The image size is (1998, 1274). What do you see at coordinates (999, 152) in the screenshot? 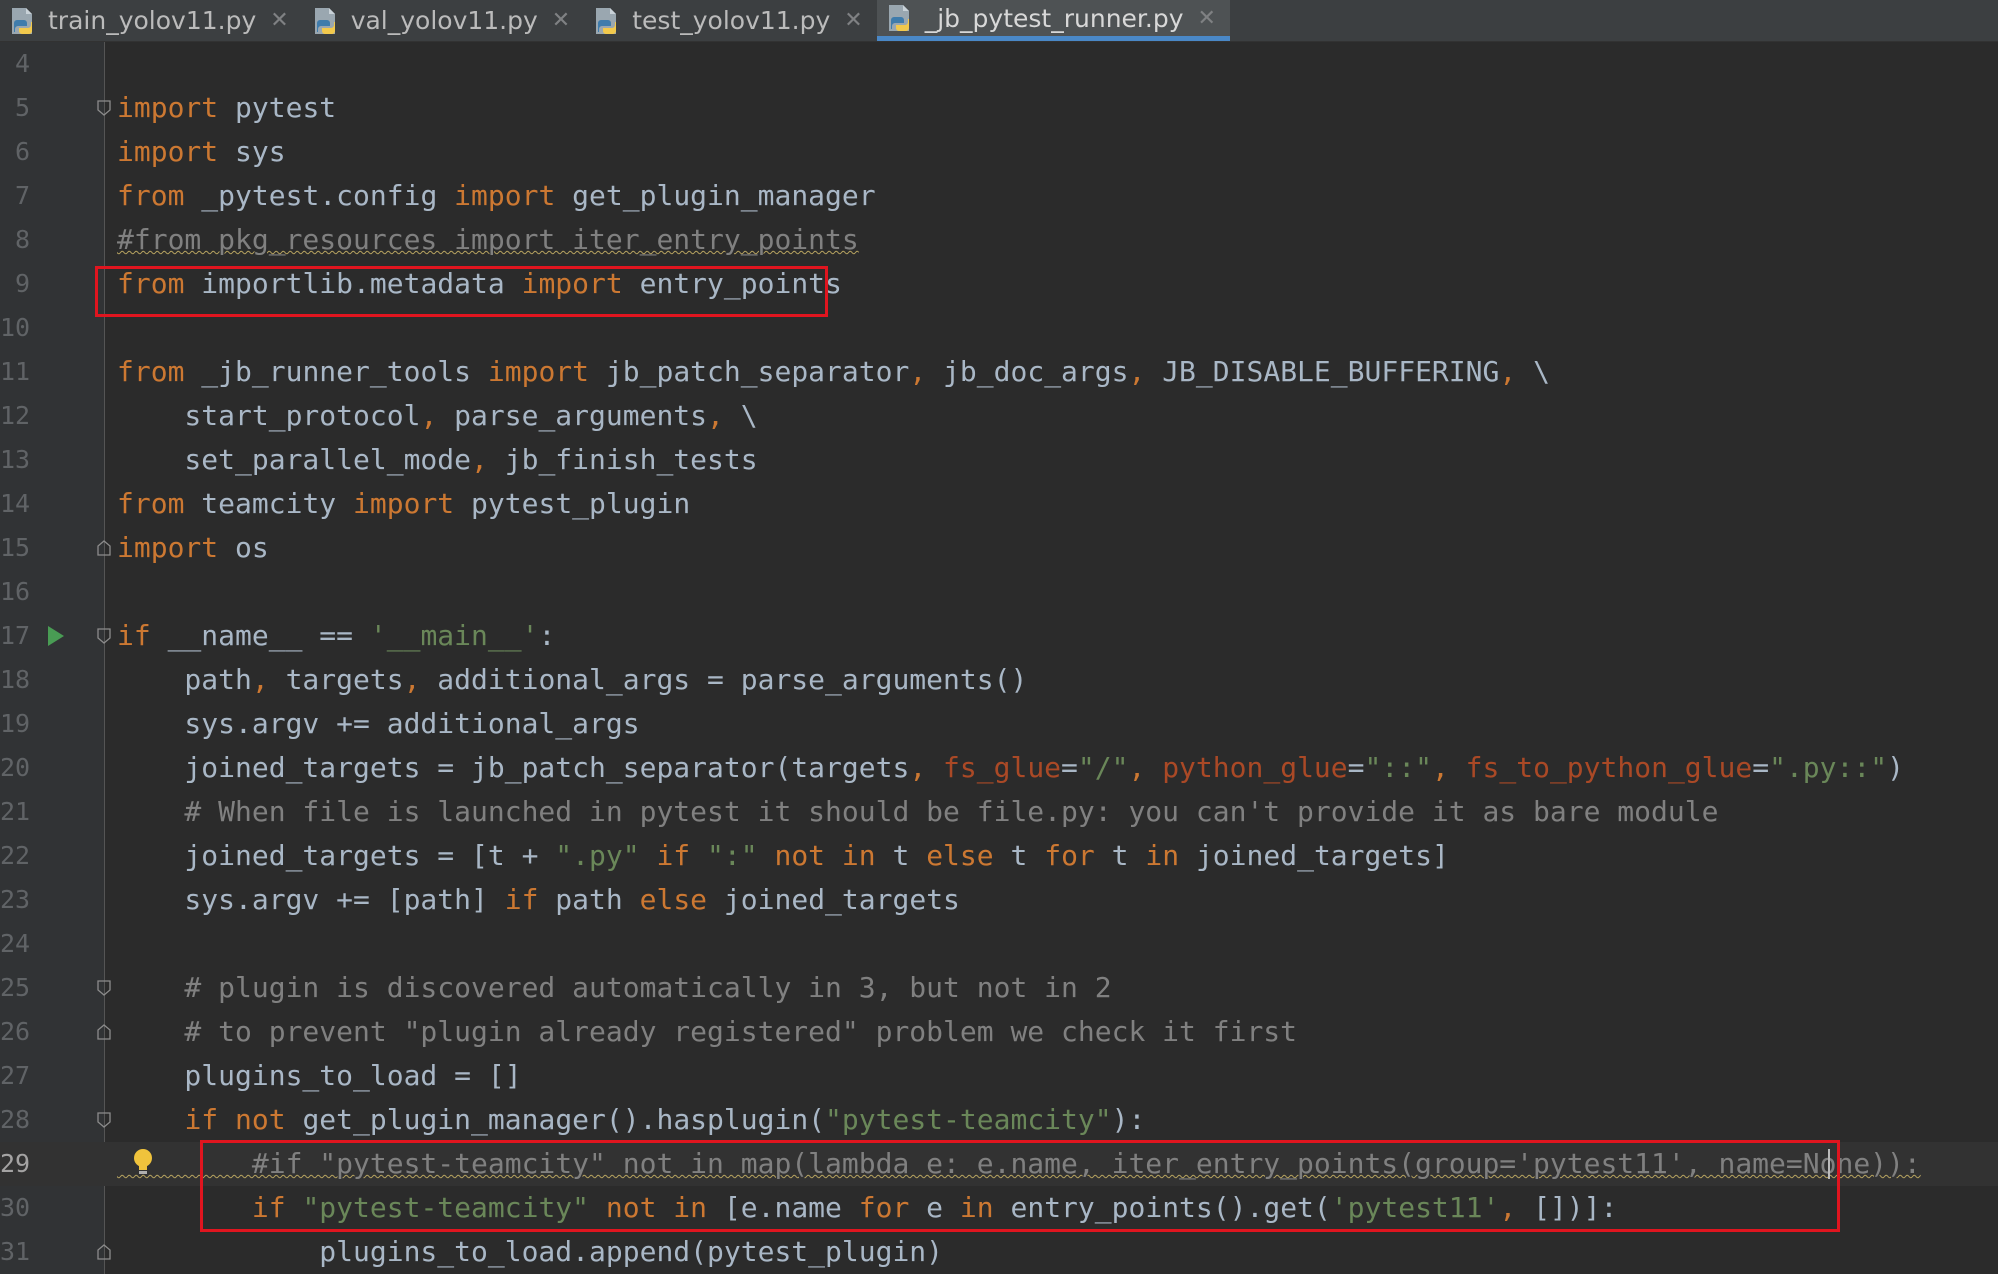
I see `code-line: 6 import sys` at bounding box center [999, 152].